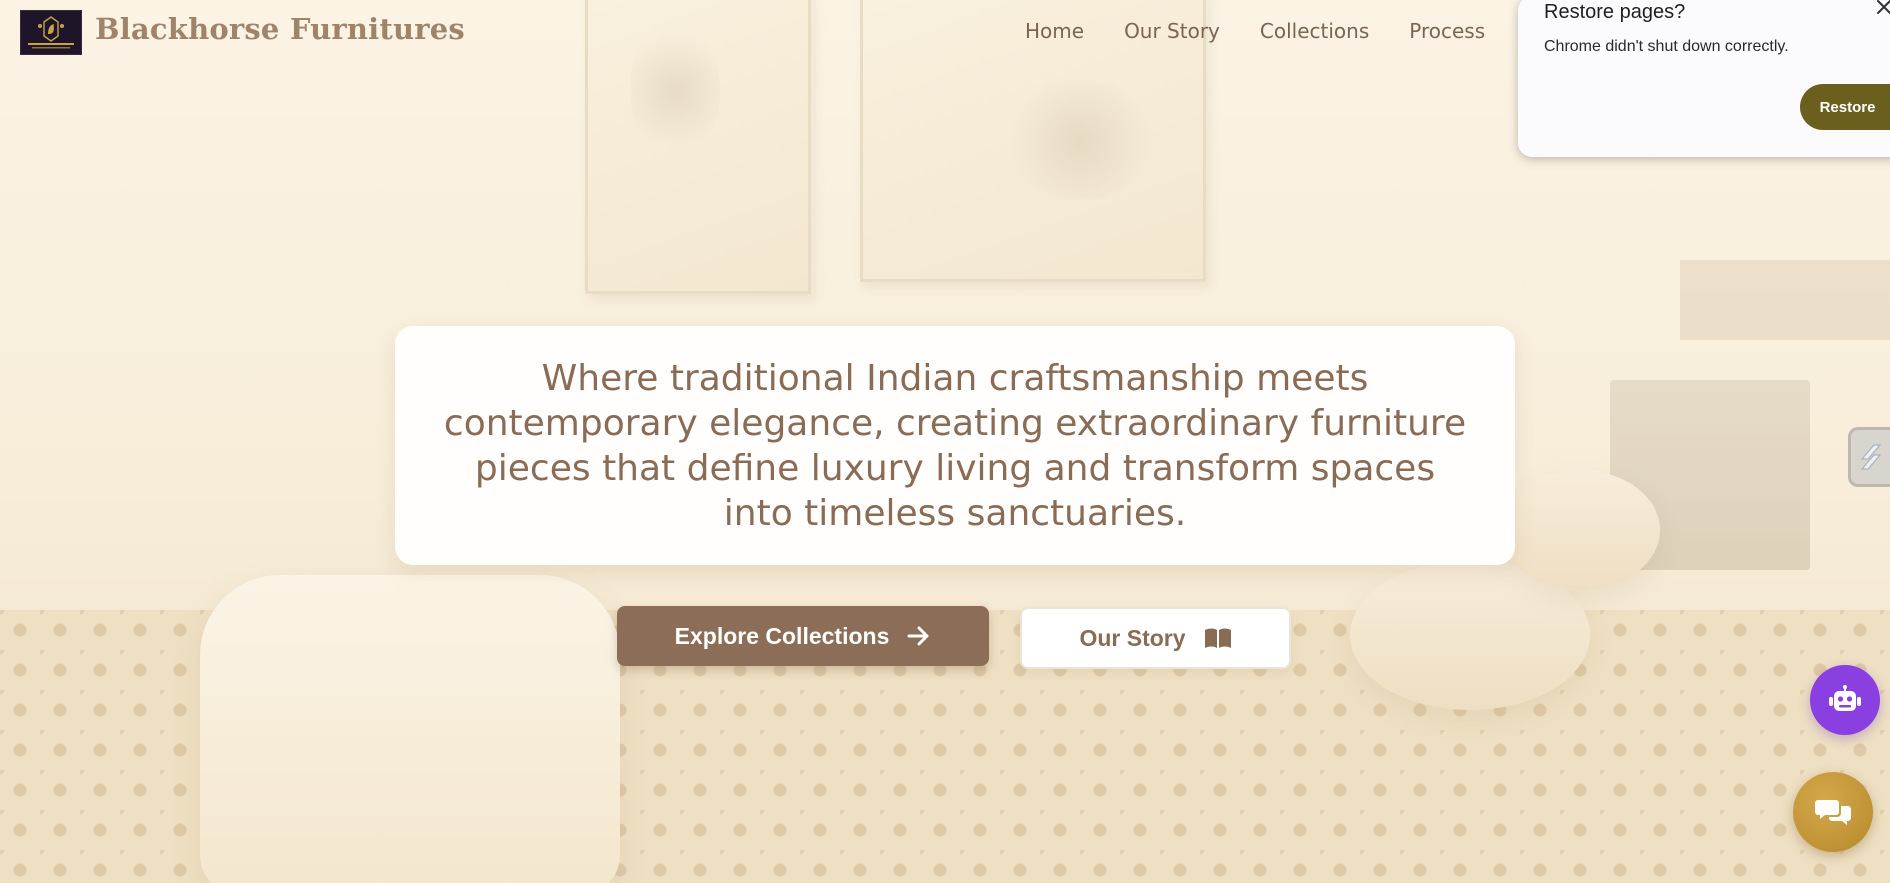 This screenshot has height=883, width=1890. Describe the element at coordinates (1447, 31) in the screenshot. I see `nav-process: Process` at that location.